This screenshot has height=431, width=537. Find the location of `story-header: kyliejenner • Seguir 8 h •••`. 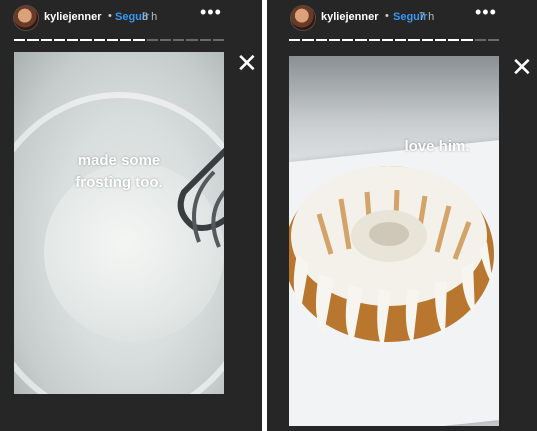

story-header: kyliejenner • Seguir 8 h ••• is located at coordinates (131, 20).